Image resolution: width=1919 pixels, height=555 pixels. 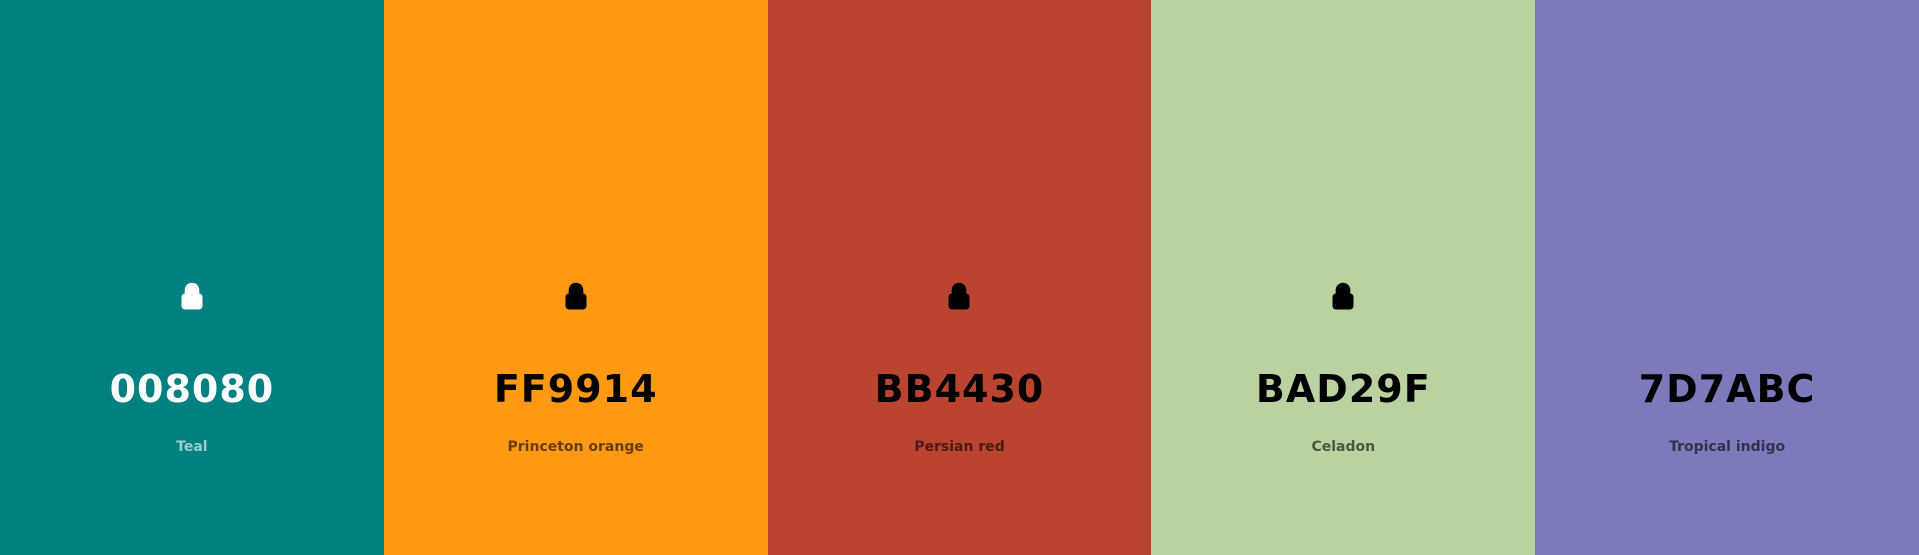 What do you see at coordinates (576, 389) in the screenshot?
I see `hex-code: FF9914` at bounding box center [576, 389].